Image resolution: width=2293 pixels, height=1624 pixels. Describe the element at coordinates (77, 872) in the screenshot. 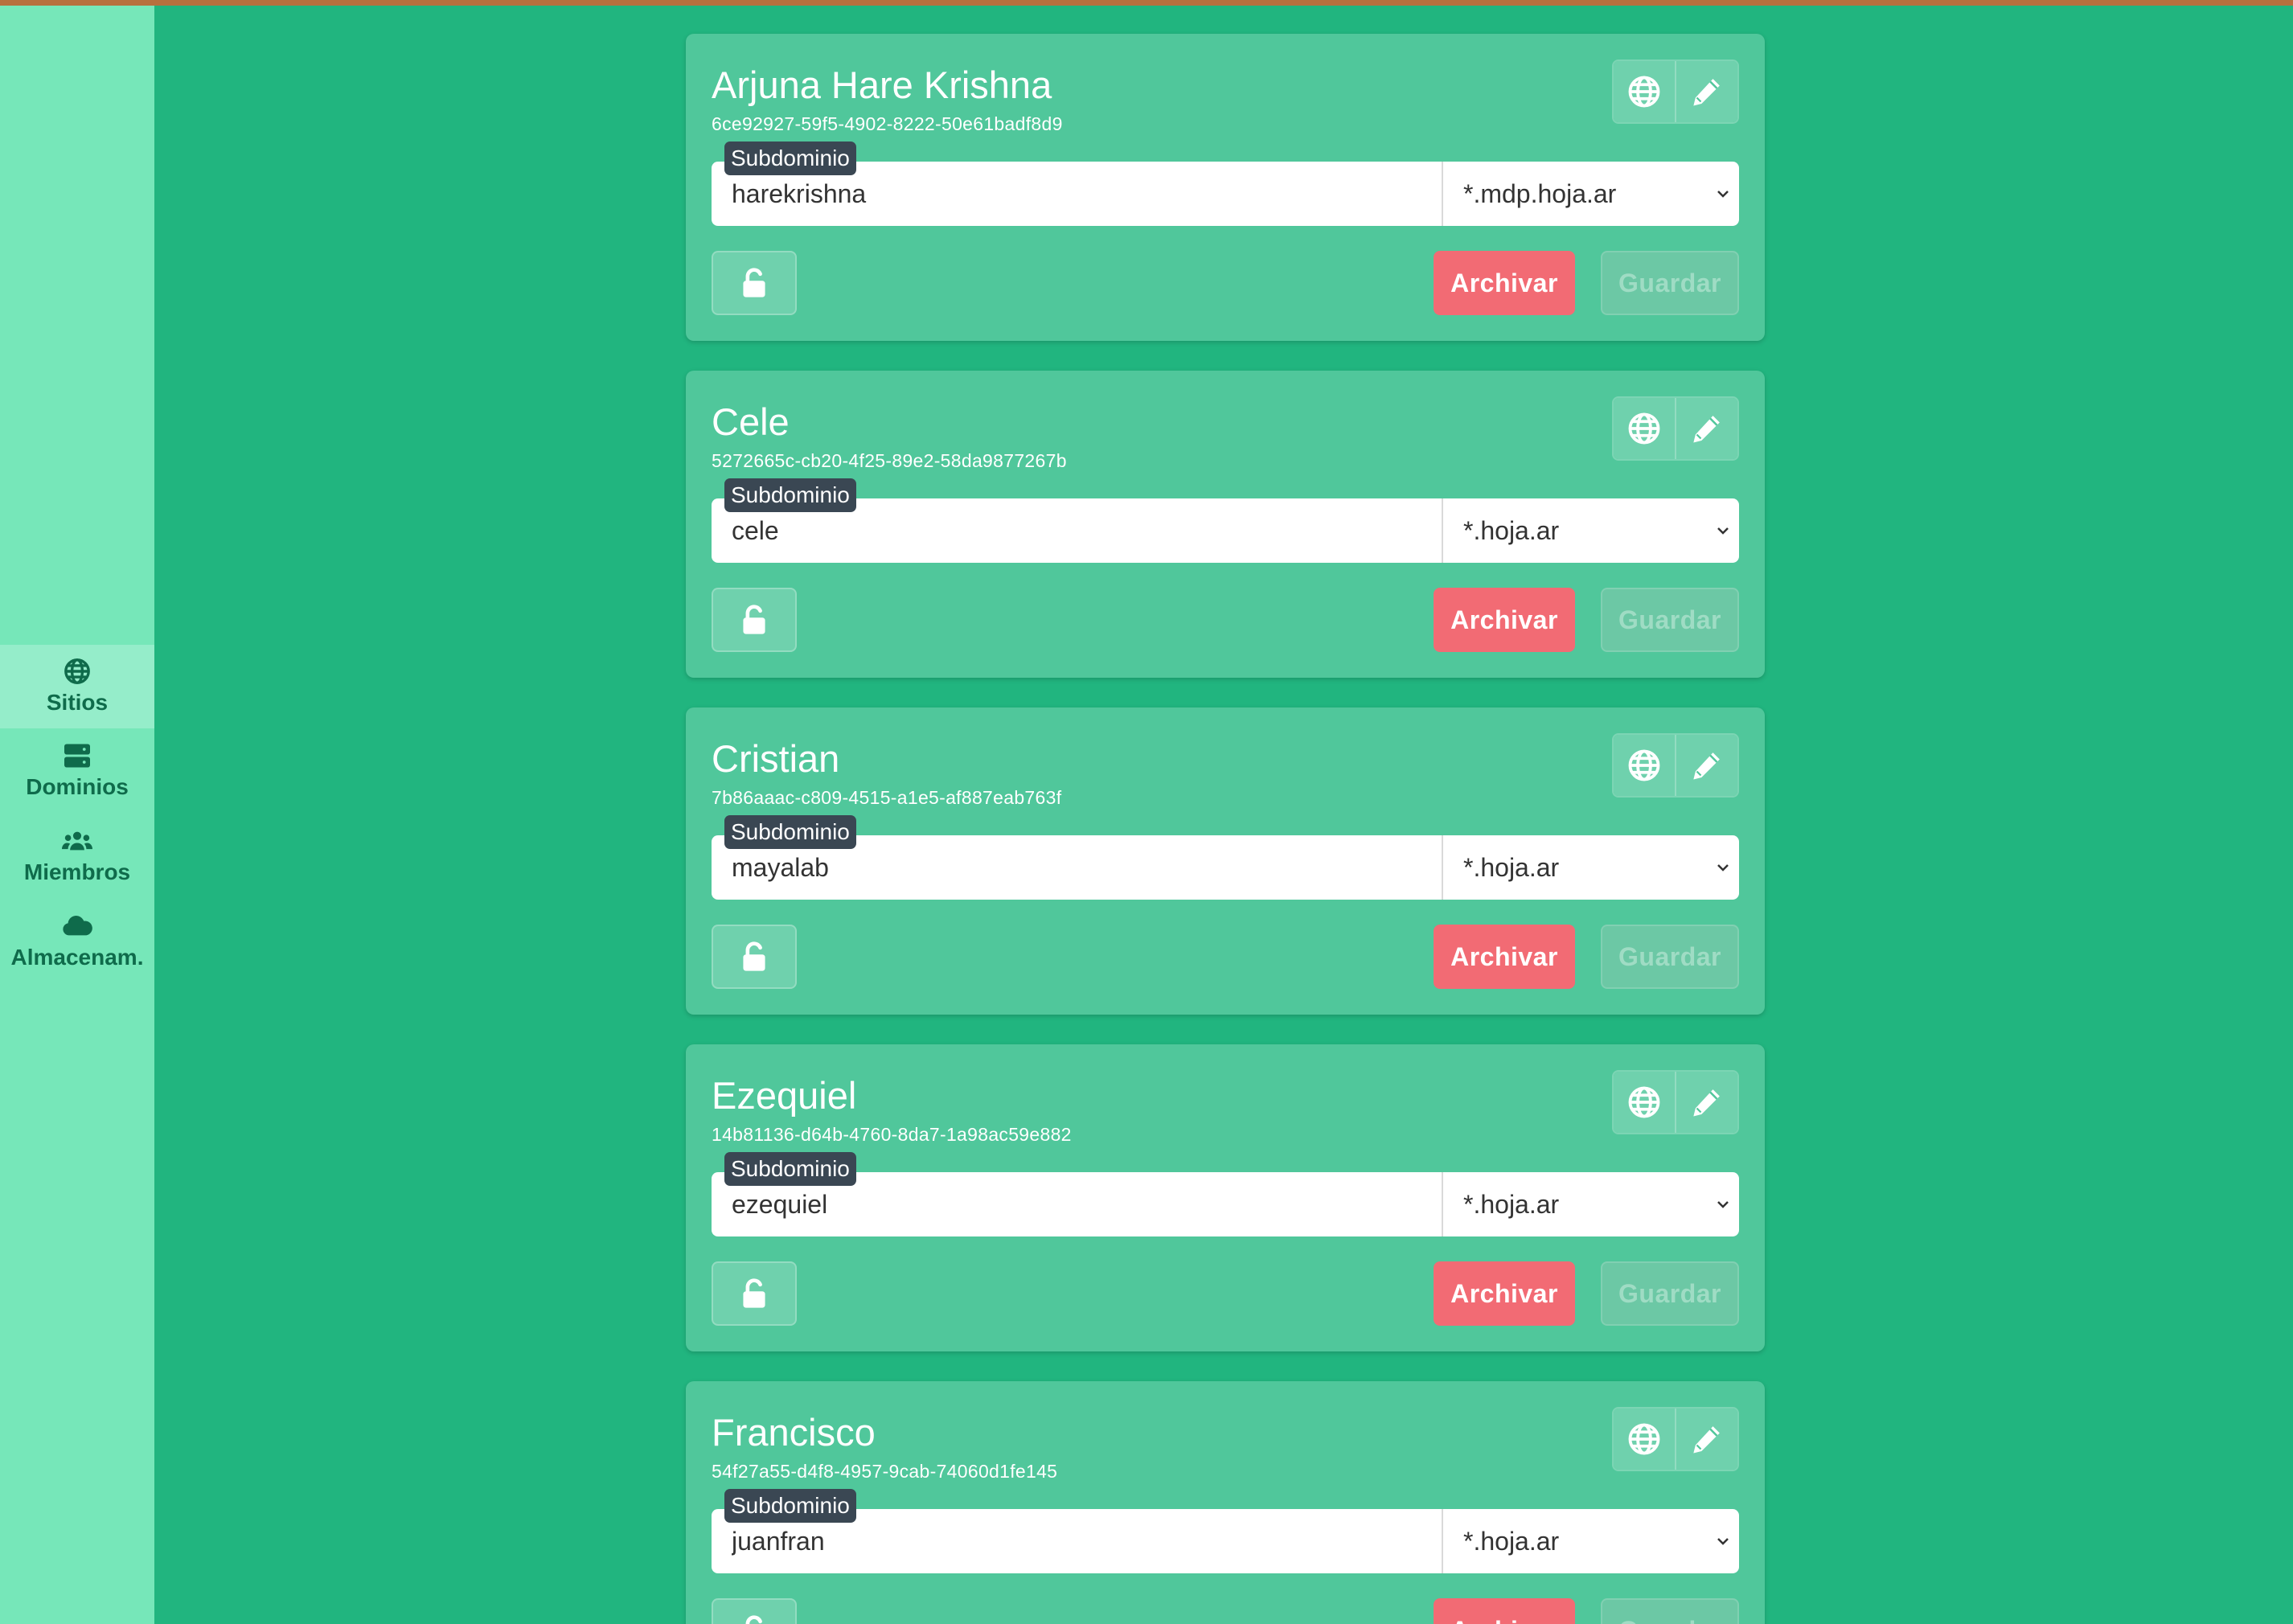

I see `sidebar-item-label: Miembros` at that location.